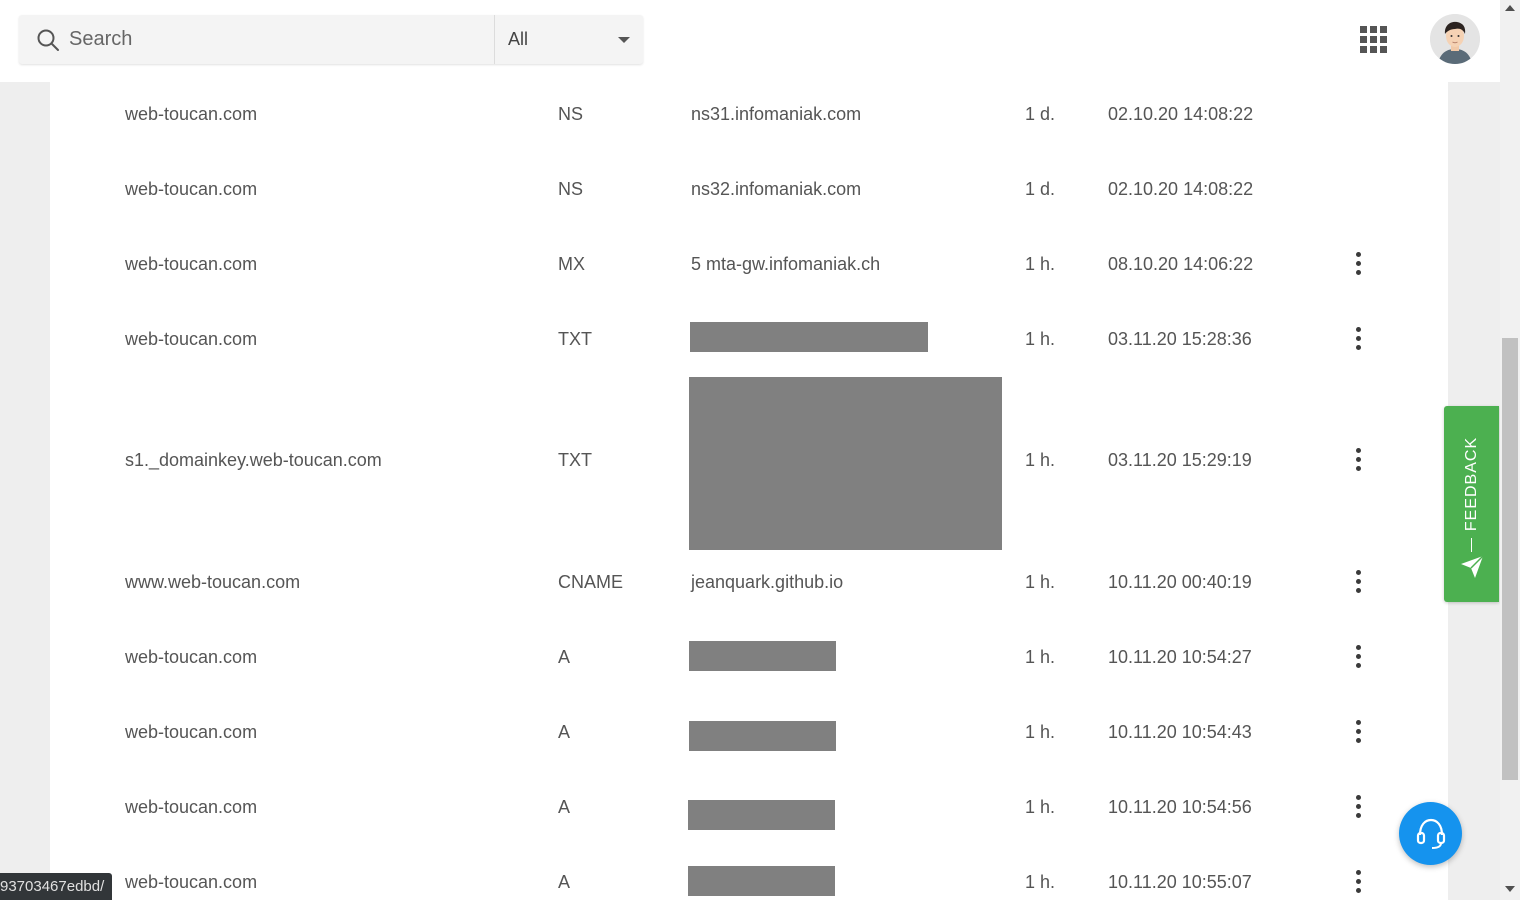 The height and width of the screenshot is (900, 1520). I want to click on scroll-down-arrow-icon, so click(1510, 889).